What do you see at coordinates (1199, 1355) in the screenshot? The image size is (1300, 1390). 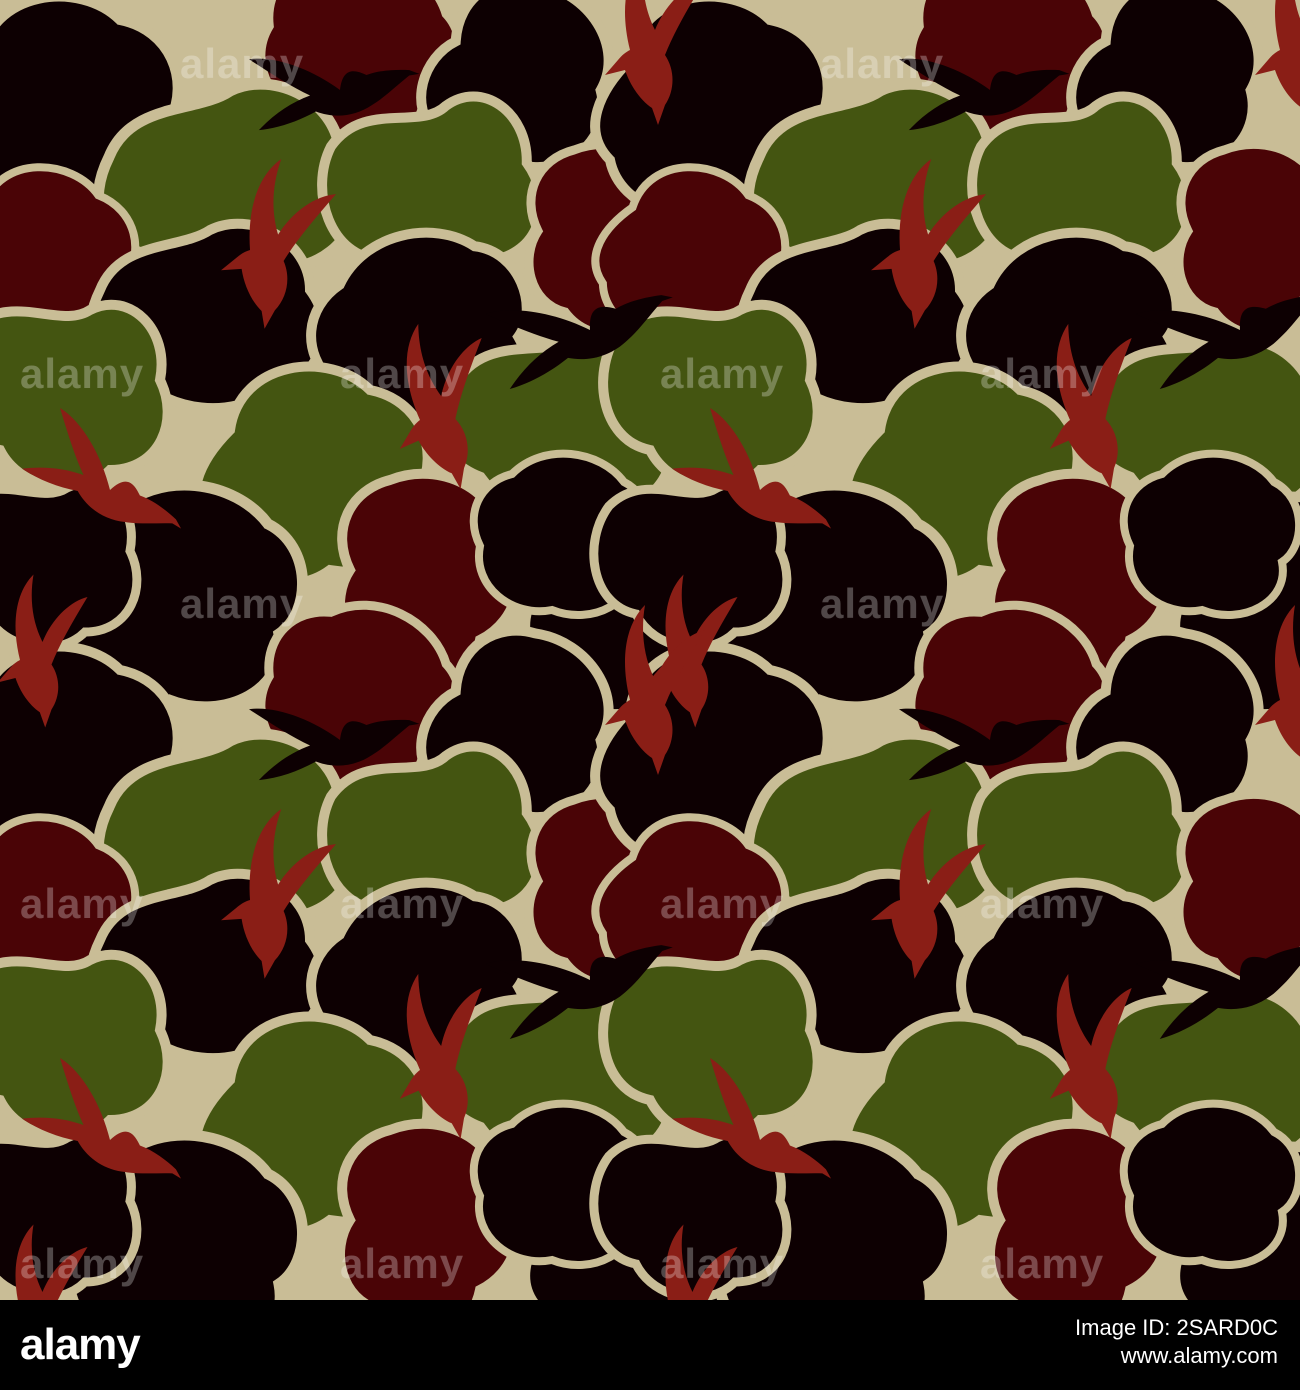 I see `footer-url: www.alamy.com` at bounding box center [1199, 1355].